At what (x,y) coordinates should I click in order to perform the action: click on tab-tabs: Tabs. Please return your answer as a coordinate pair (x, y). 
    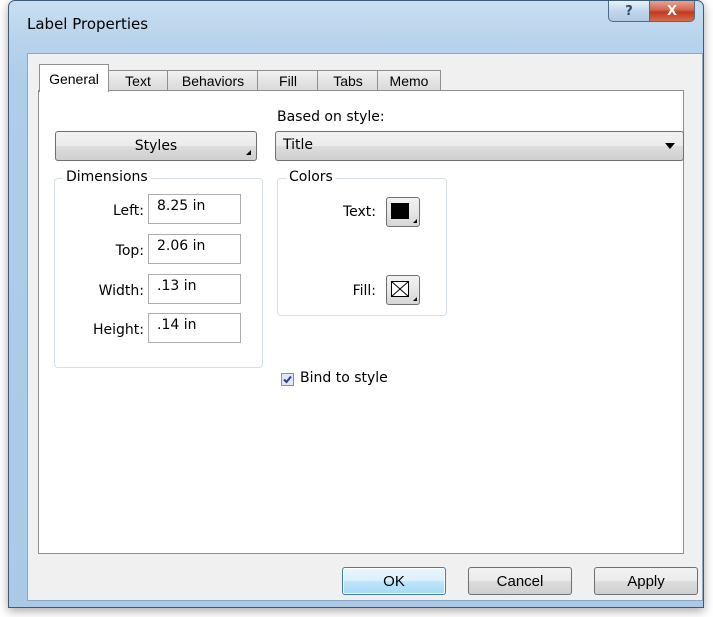
    Looking at the image, I should click on (348, 80).